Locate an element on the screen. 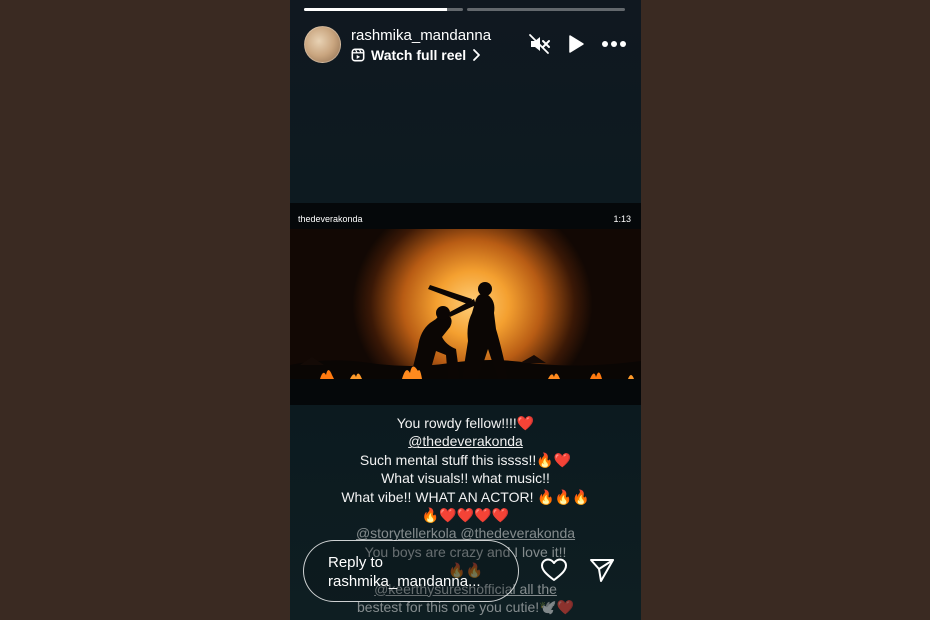  story-progress is located at coordinates (464, 9).